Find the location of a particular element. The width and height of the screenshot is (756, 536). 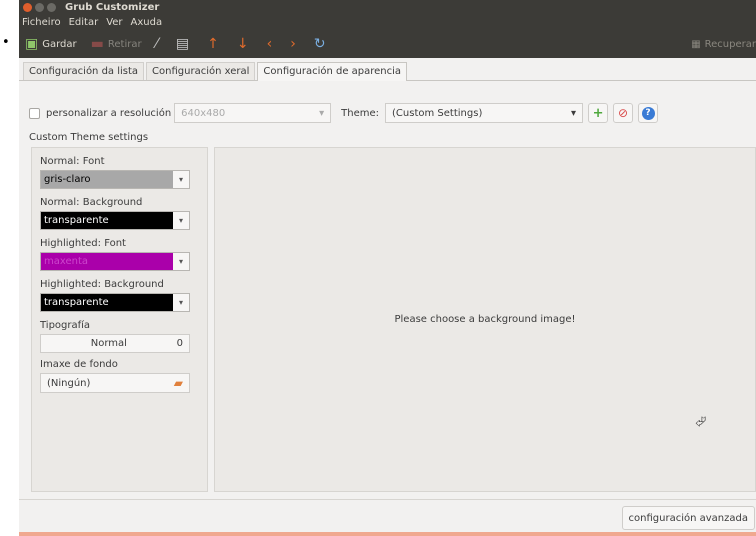

remove-button: ▬ Retirar is located at coordinates (116, 44).